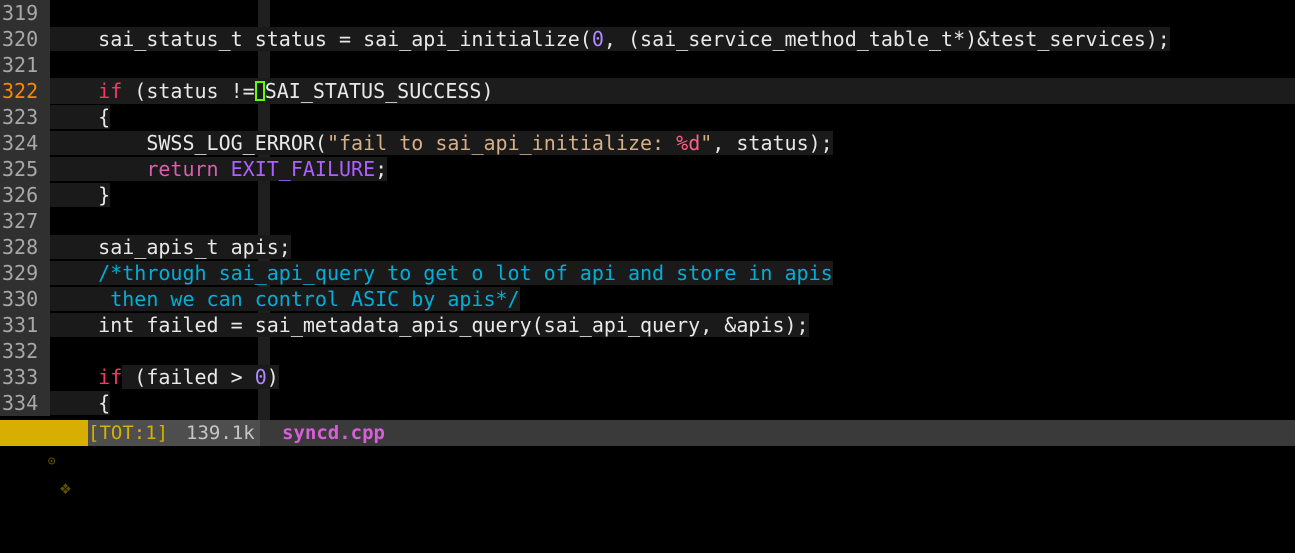 The height and width of the screenshot is (553, 1295). What do you see at coordinates (303, 169) in the screenshot?
I see `code-token: EXIT_FAILURE` at bounding box center [303, 169].